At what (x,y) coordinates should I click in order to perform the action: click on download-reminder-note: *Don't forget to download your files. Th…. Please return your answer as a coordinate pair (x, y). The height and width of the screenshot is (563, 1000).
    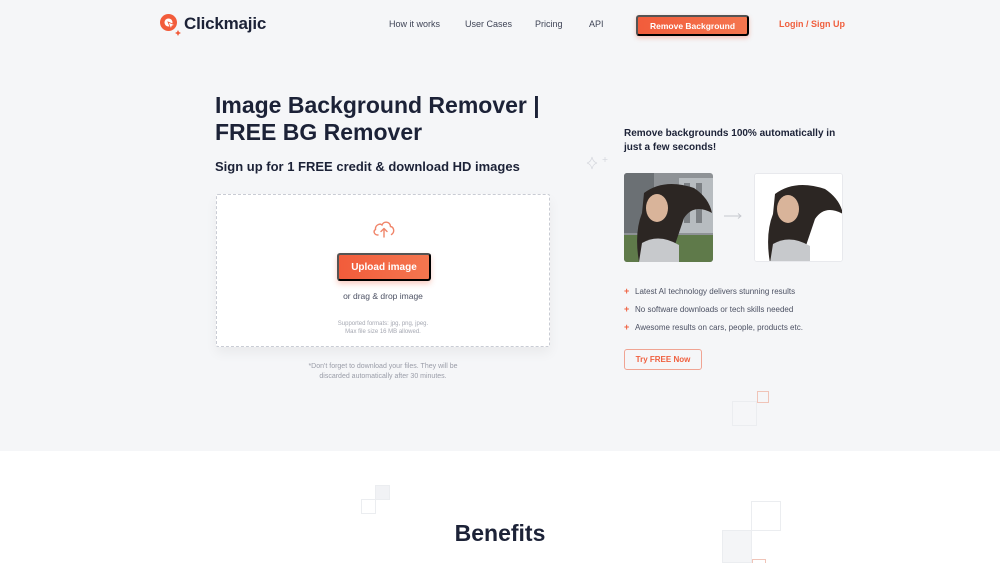
    Looking at the image, I should click on (383, 372).